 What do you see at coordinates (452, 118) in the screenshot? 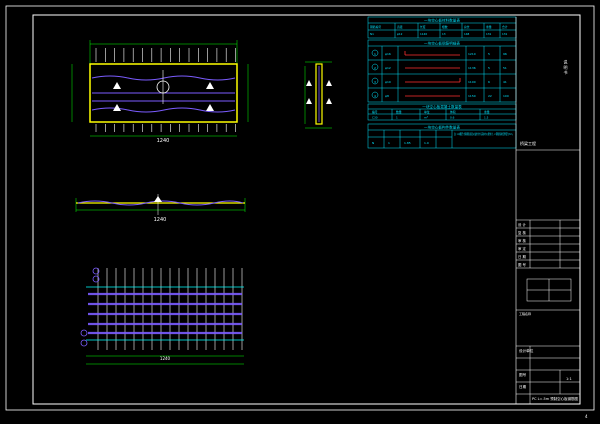
I see `table-low-cell: 0.6` at bounding box center [452, 118].